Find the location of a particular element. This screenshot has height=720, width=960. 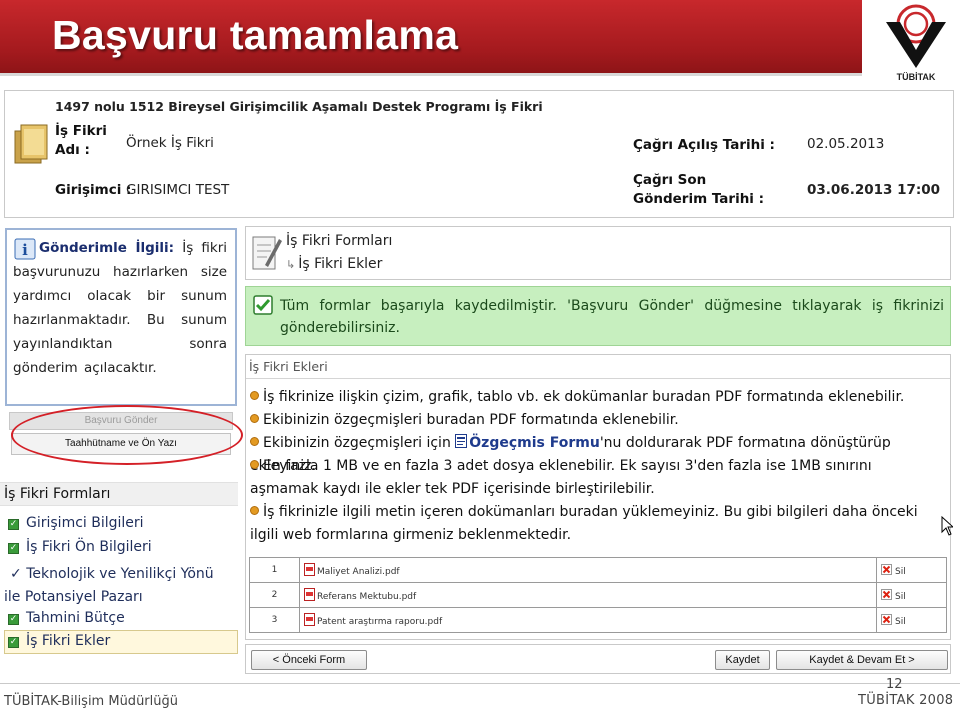

file-number: 1 is located at coordinates (274, 570).